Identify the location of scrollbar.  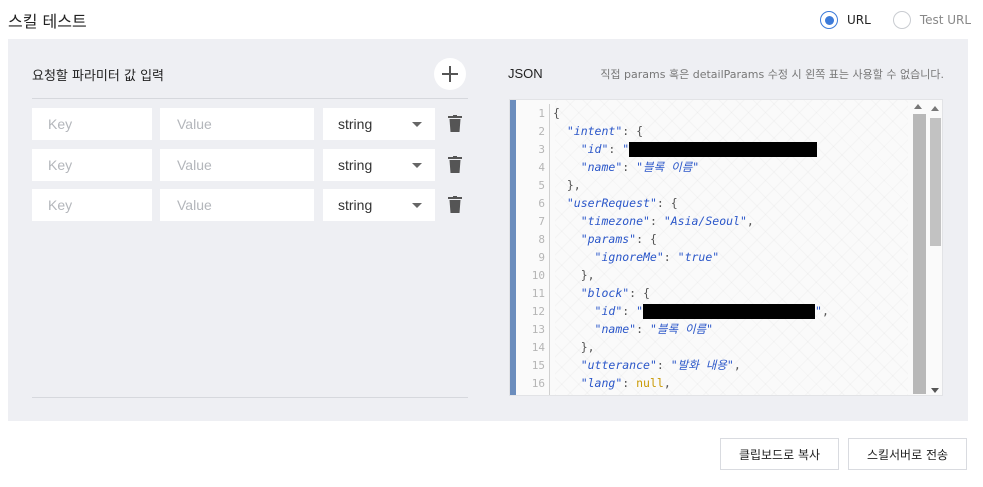
(935, 249).